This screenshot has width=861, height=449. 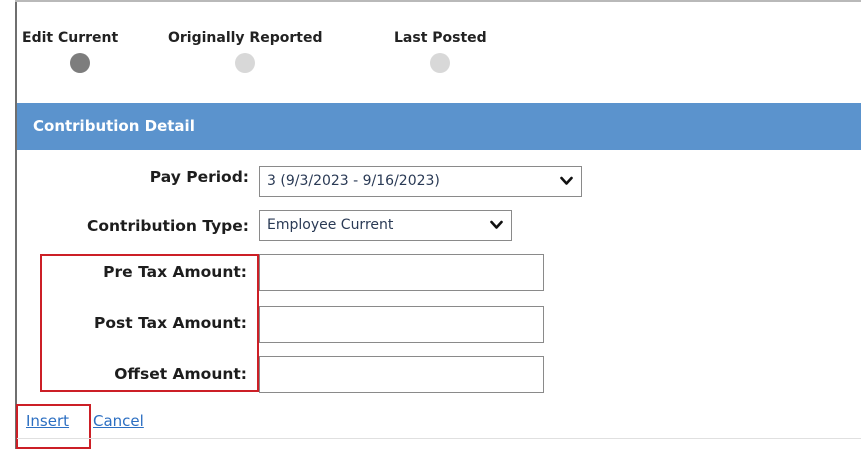 I want to click on insert-link: Insert, so click(x=47, y=421).